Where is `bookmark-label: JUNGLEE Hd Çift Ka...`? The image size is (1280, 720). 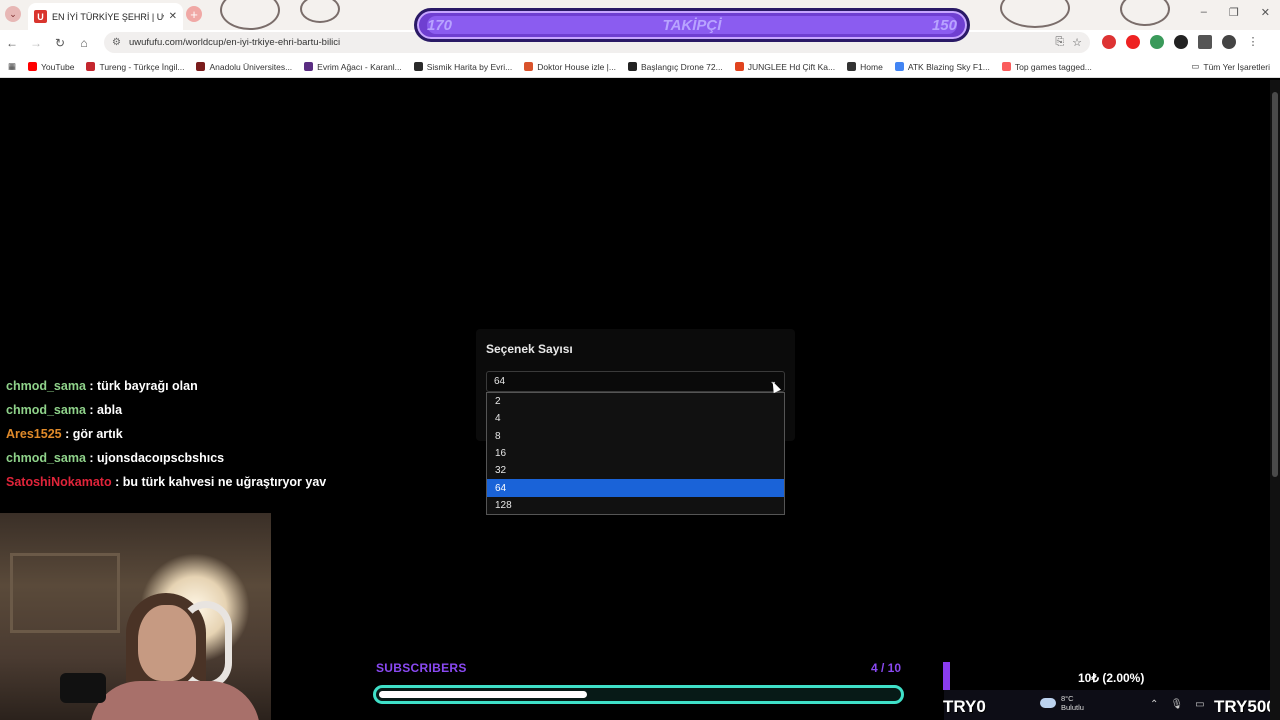 bookmark-label: JUNGLEE Hd Çift Ka... is located at coordinates (791, 66).